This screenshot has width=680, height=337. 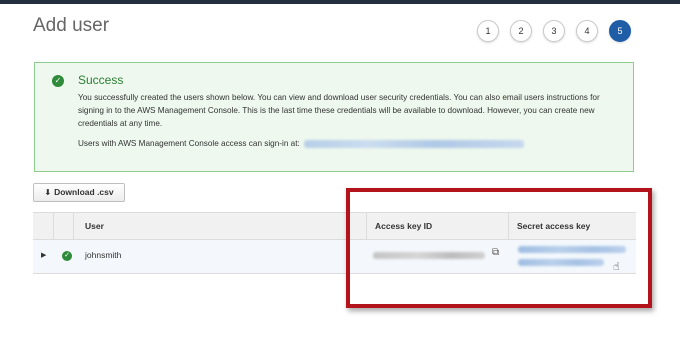 I want to click on success-title: Success, so click(x=101, y=80).